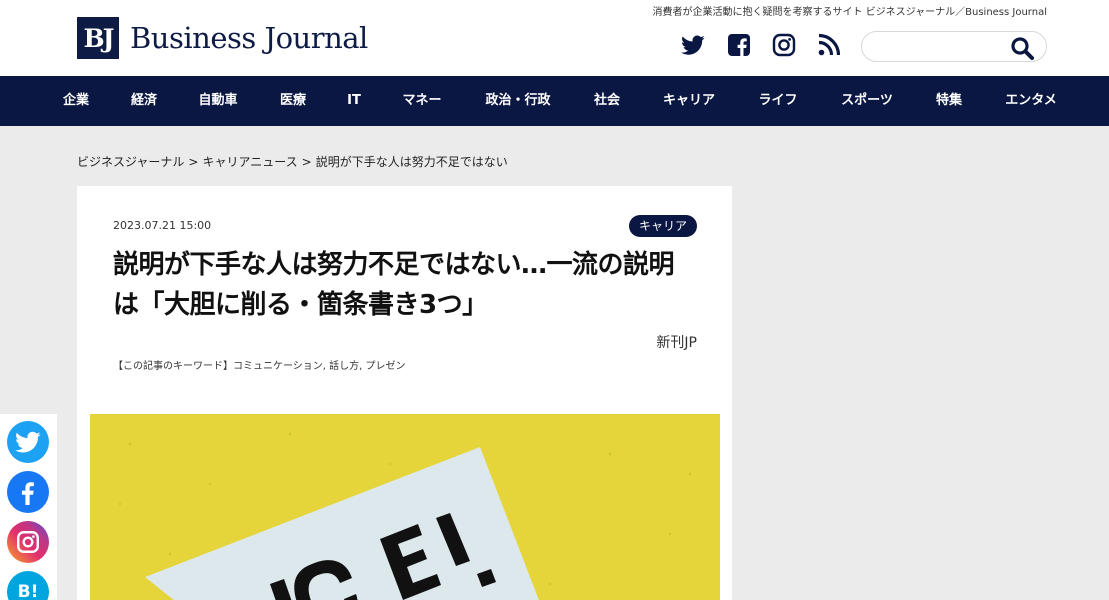 This screenshot has width=1109, height=600. What do you see at coordinates (28, 585) in the screenshot?
I see `hatena-bookmark-icon: B!` at bounding box center [28, 585].